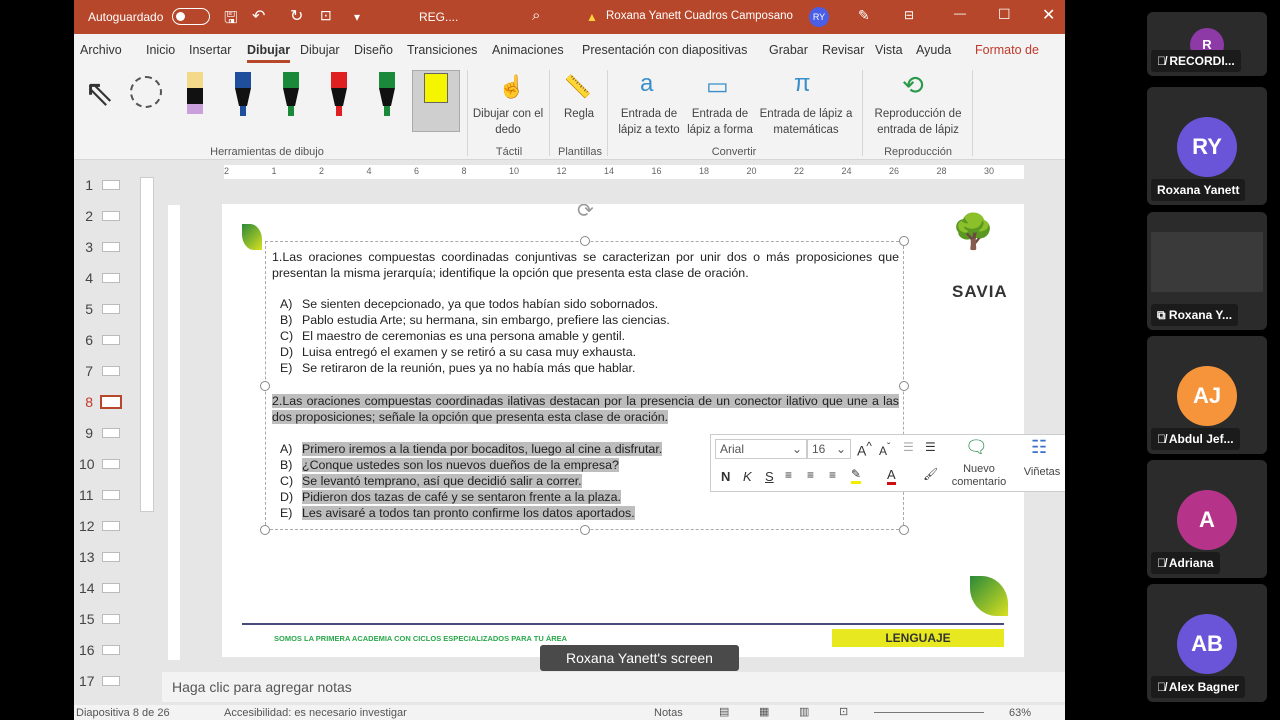  Describe the element at coordinates (929, 712) in the screenshot. I see `zoom-slider` at that location.